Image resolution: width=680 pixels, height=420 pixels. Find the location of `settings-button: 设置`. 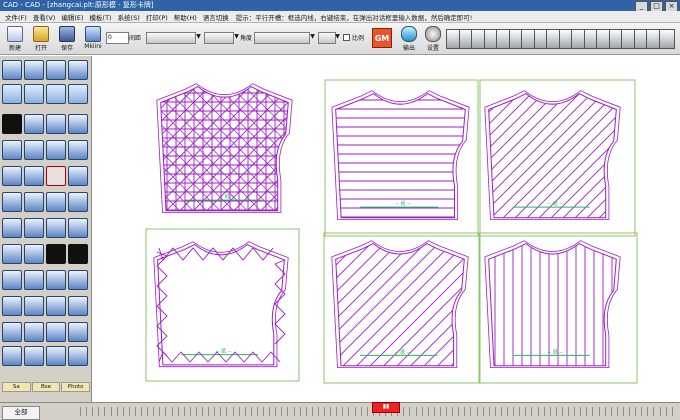

settings-button: 设置 is located at coordinates (433, 39).